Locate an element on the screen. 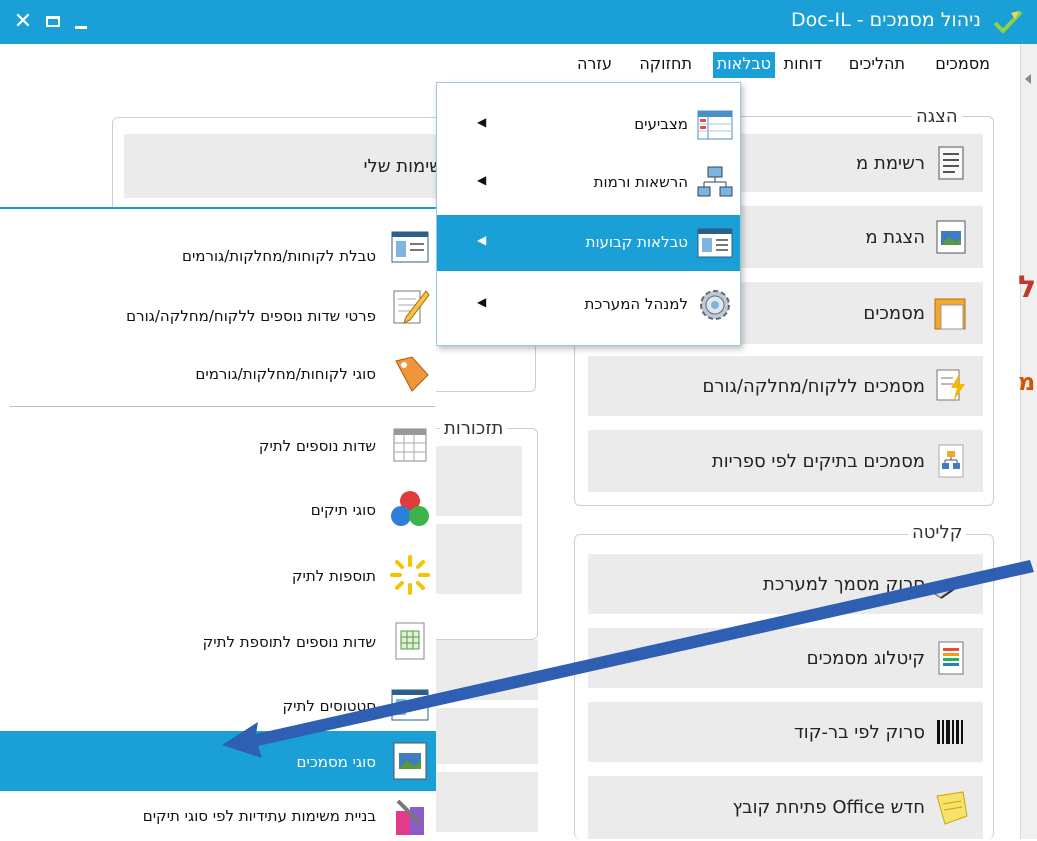 The width and height of the screenshot is (1037, 841). document-list-icon is located at coordinates (951, 163).